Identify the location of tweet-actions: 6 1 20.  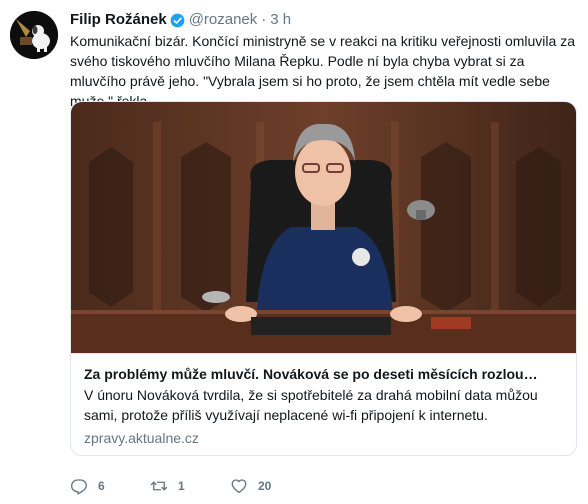
(190, 486).